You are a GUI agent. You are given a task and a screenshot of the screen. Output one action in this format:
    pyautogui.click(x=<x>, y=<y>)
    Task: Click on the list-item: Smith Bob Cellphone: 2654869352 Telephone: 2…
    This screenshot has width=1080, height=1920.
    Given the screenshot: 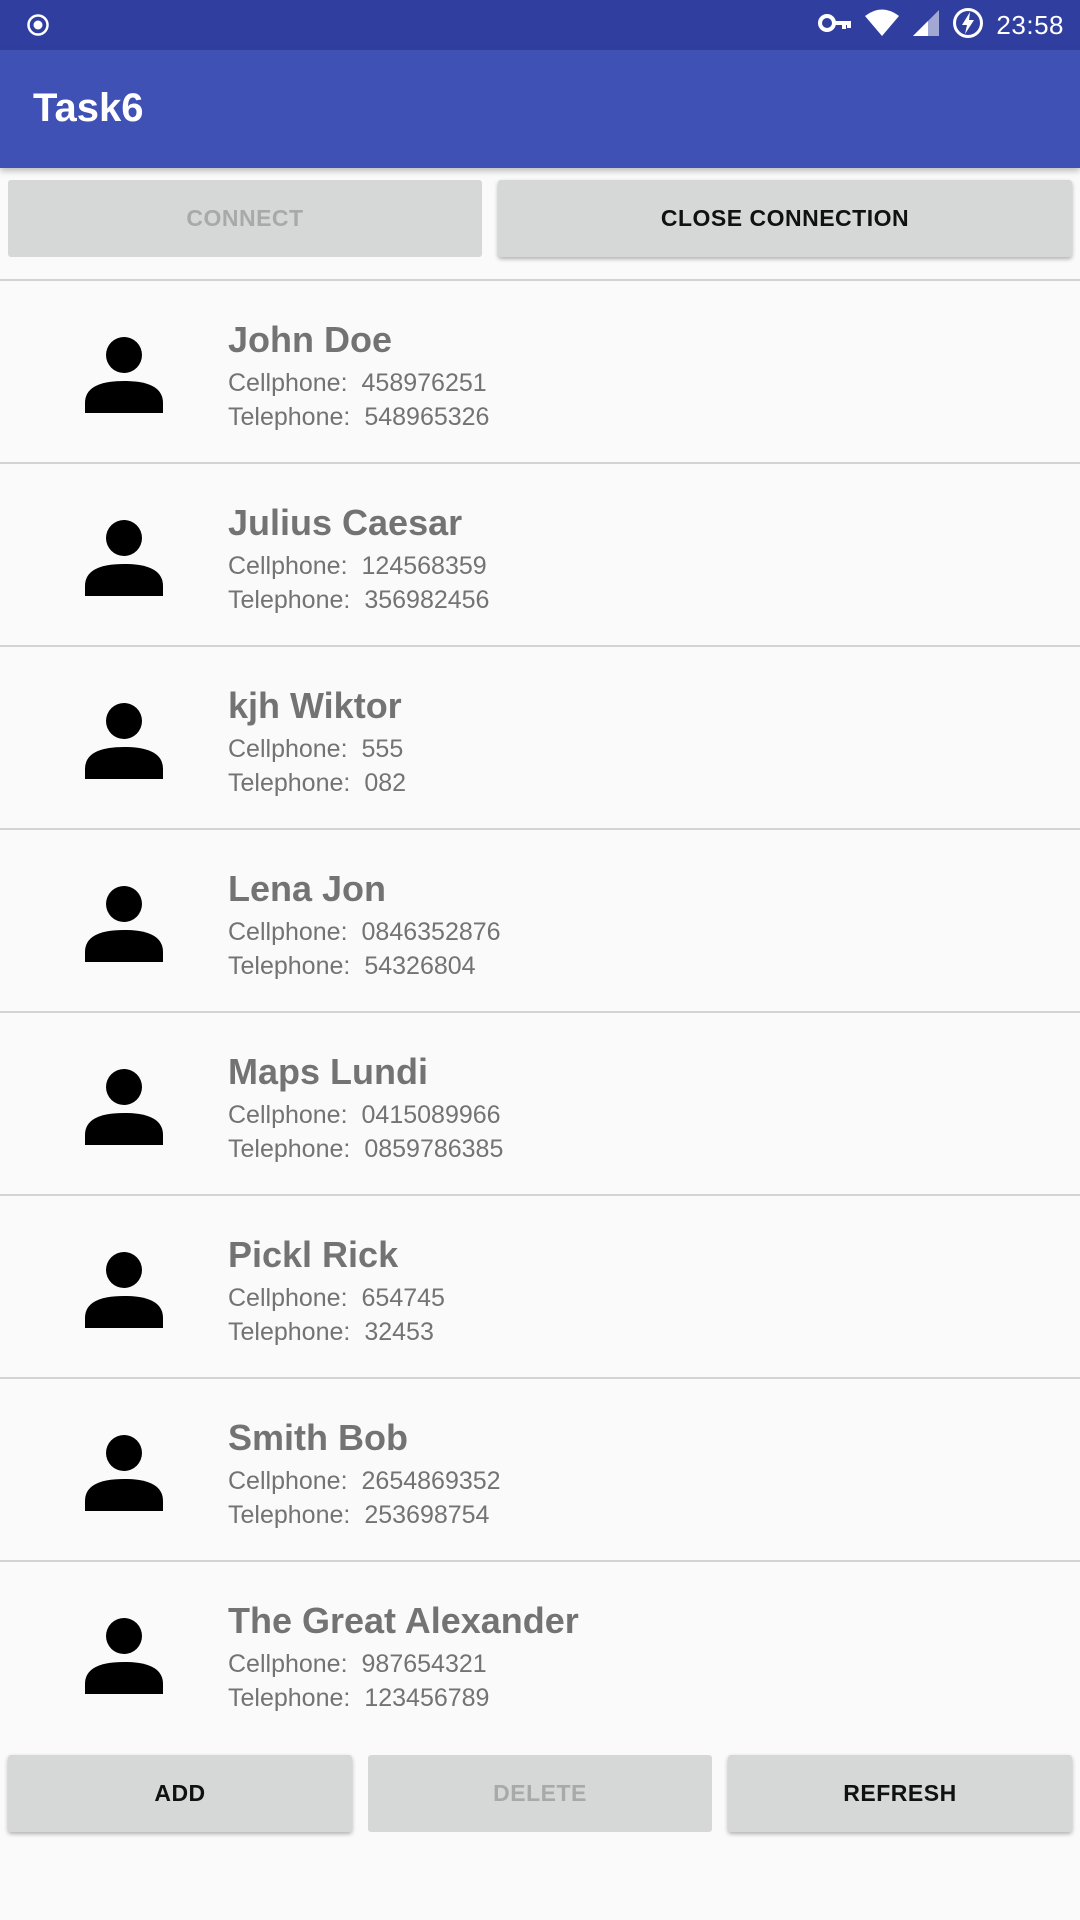 What is the action you would take?
    pyautogui.click(x=540, y=1469)
    